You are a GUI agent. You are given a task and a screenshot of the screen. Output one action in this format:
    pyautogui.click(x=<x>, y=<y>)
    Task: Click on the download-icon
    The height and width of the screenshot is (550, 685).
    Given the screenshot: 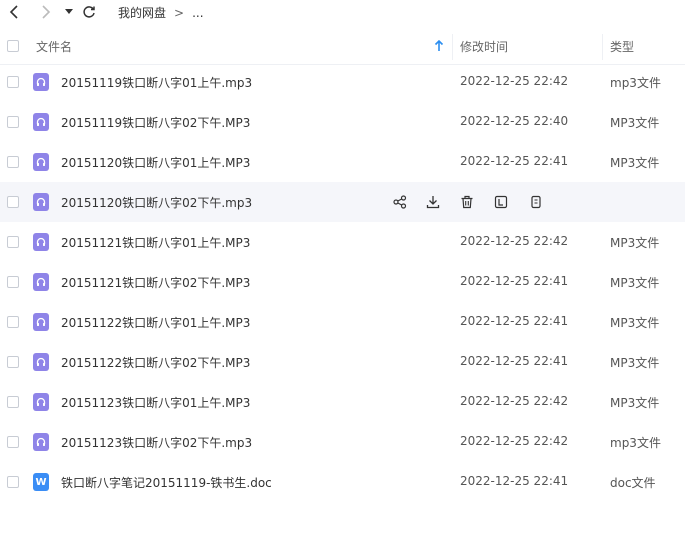 What is the action you would take?
    pyautogui.click(x=433, y=202)
    